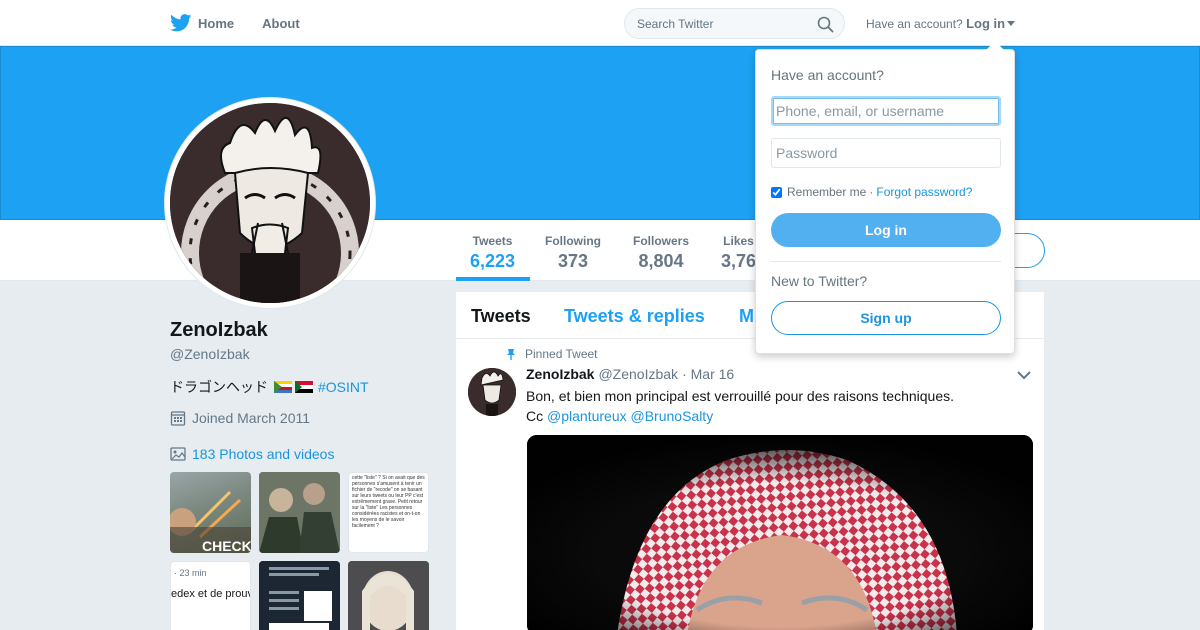 Image resolution: width=1200 pixels, height=630 pixels. Describe the element at coordinates (492, 241) in the screenshot. I see `stat-label: Tweets` at that location.